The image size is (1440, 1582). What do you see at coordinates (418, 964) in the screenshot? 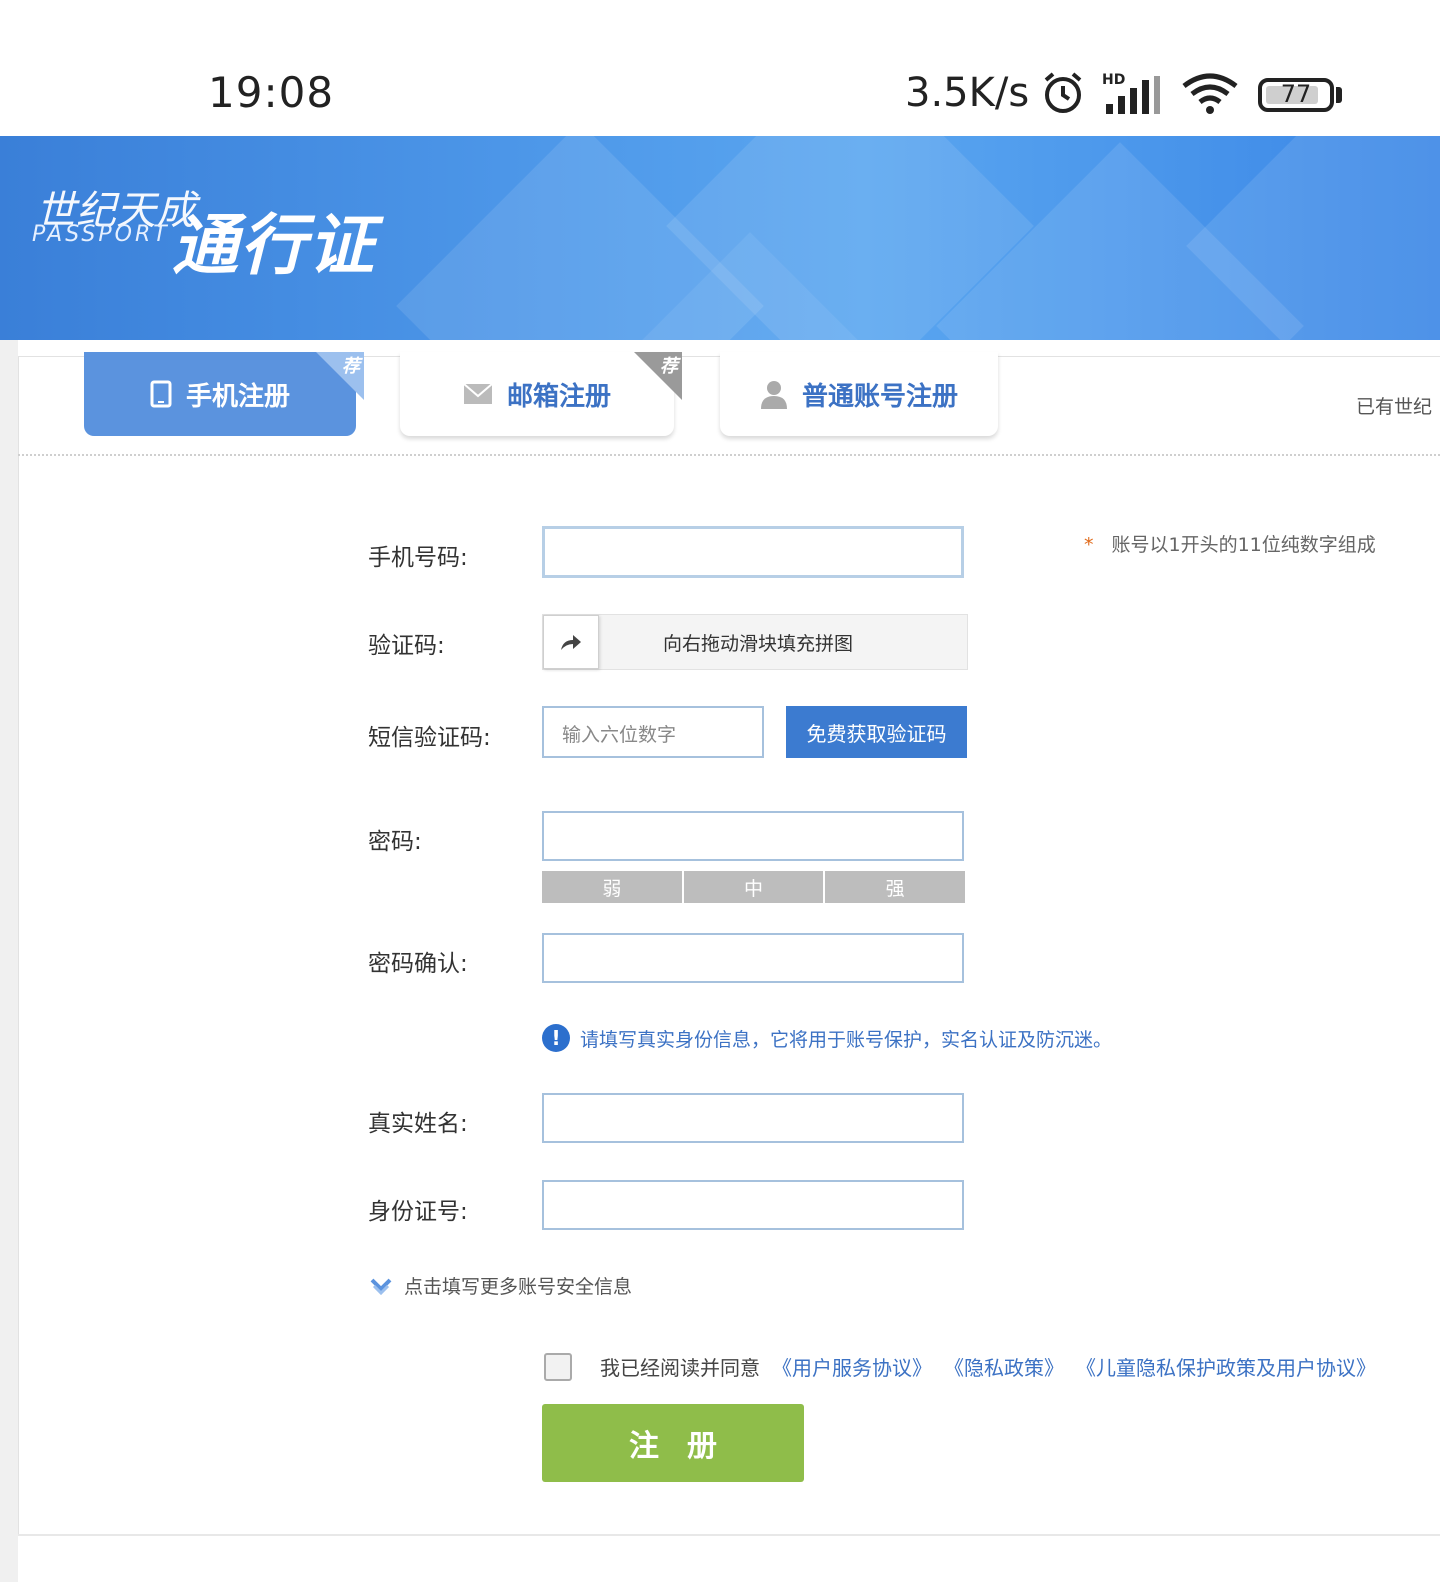
I see `password-confirm-label: 密码确认:` at bounding box center [418, 964].